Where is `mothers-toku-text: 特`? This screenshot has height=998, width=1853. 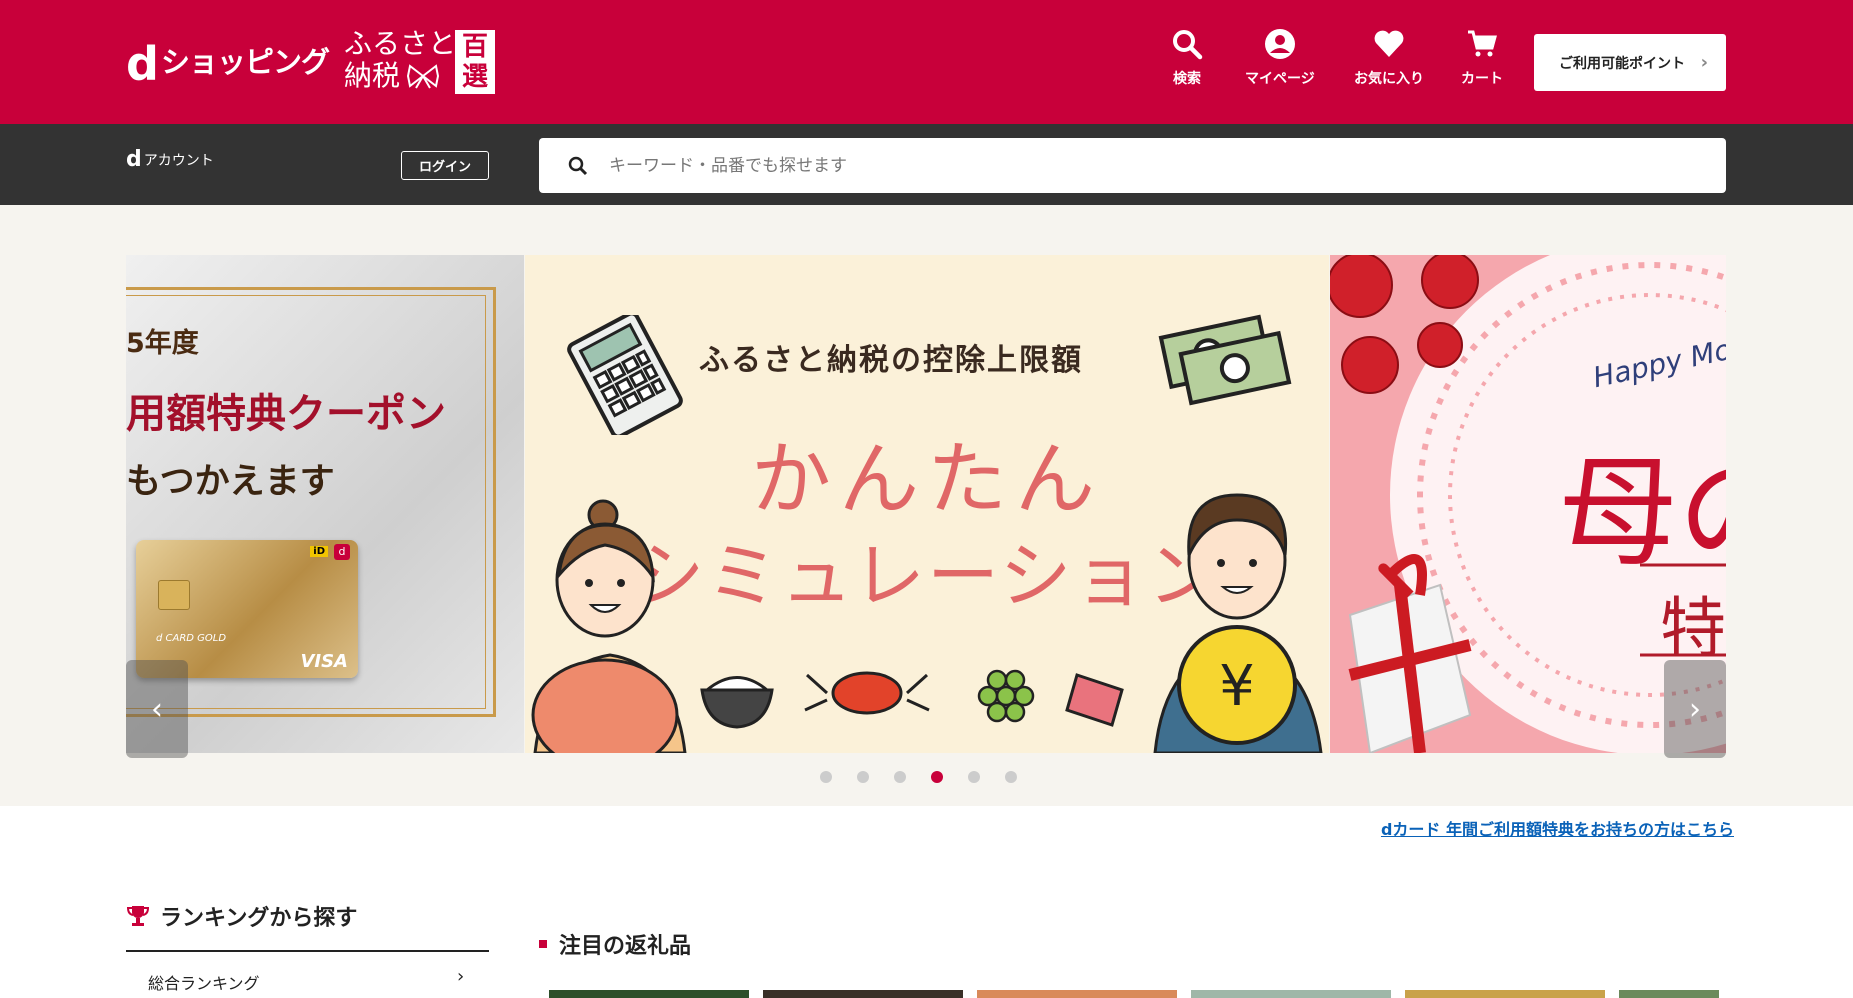 mothers-toku-text: 特 is located at coordinates (1693, 628).